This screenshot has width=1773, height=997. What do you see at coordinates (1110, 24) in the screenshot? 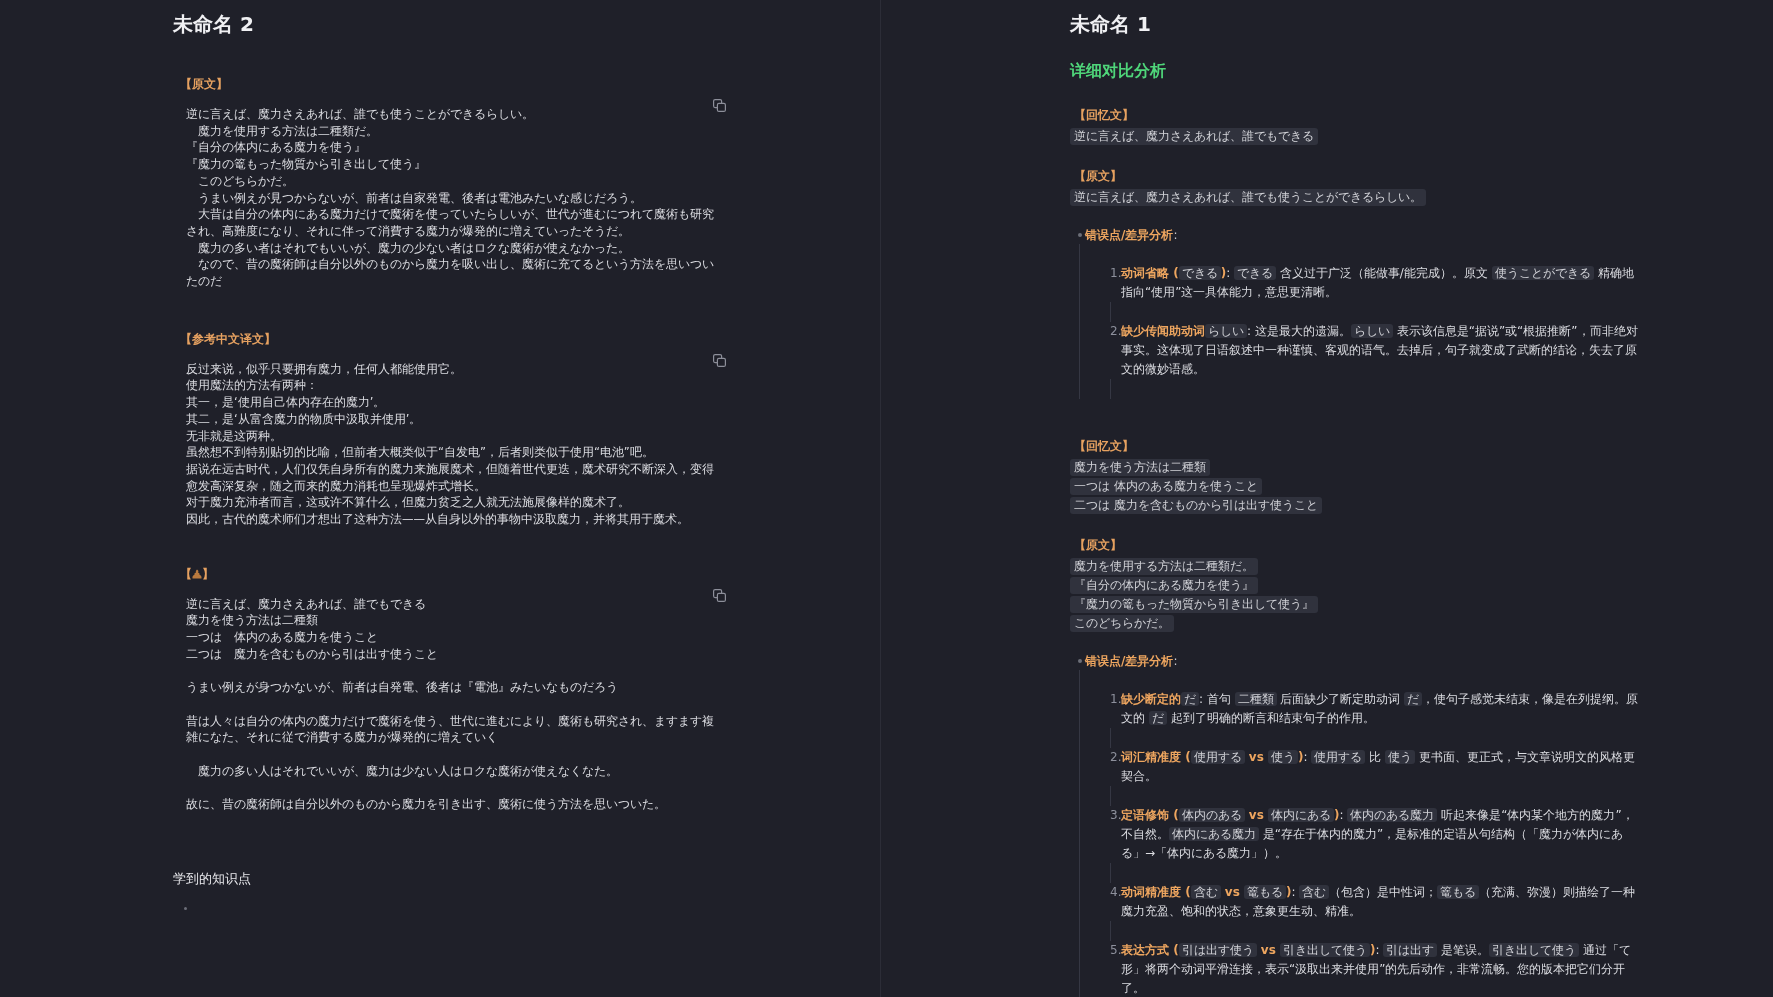
I see `document-title: 未命名 1` at bounding box center [1110, 24].